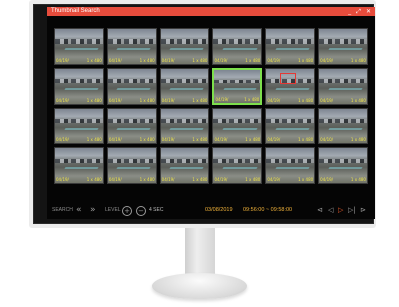 Image resolution: width=399 pixels, height=307 pixels. Describe the element at coordinates (199, 286) in the screenshot. I see `monitor-stand-base` at that location.